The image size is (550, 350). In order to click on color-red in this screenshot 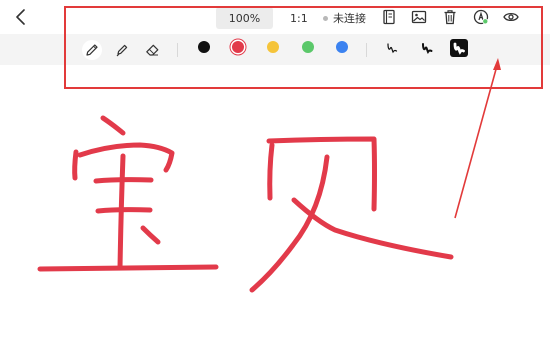, I will do `click(238, 47)`.